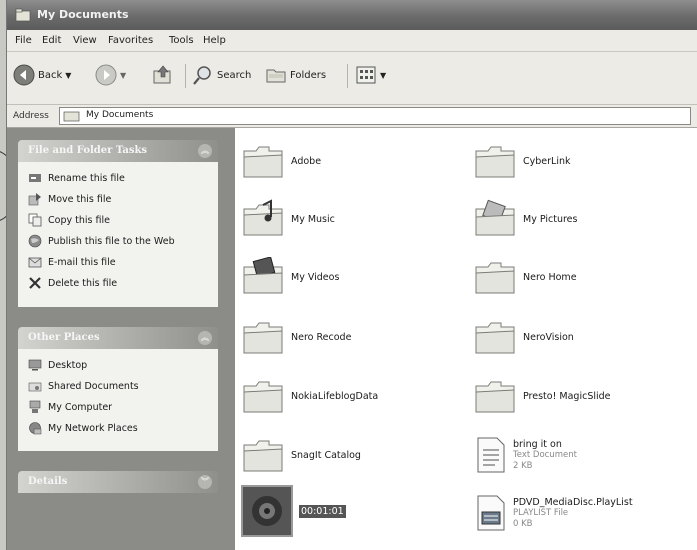 The image size is (697, 550). Describe the element at coordinates (352, 15) in the screenshot. I see `title-bar: My Documents` at that location.